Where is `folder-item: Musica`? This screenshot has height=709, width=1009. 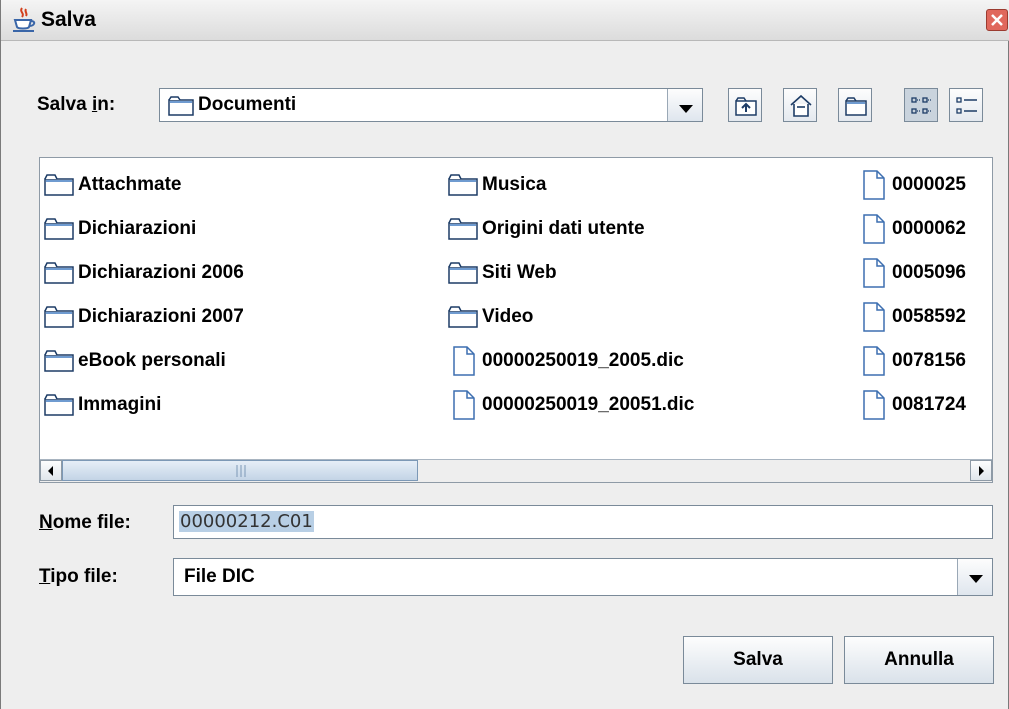 folder-item: Musica is located at coordinates (497, 185).